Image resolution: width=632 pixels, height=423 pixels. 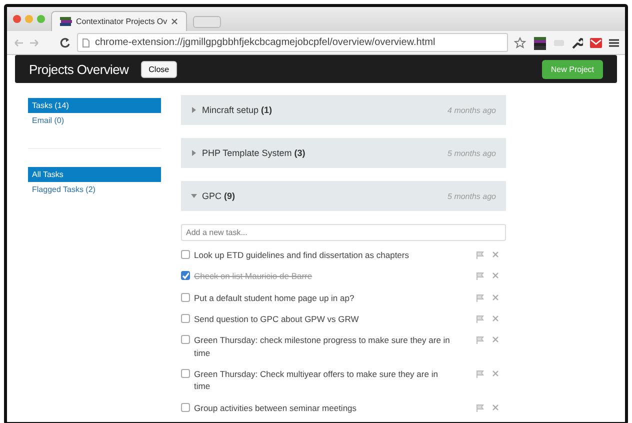 I want to click on mail-icon, so click(x=596, y=43).